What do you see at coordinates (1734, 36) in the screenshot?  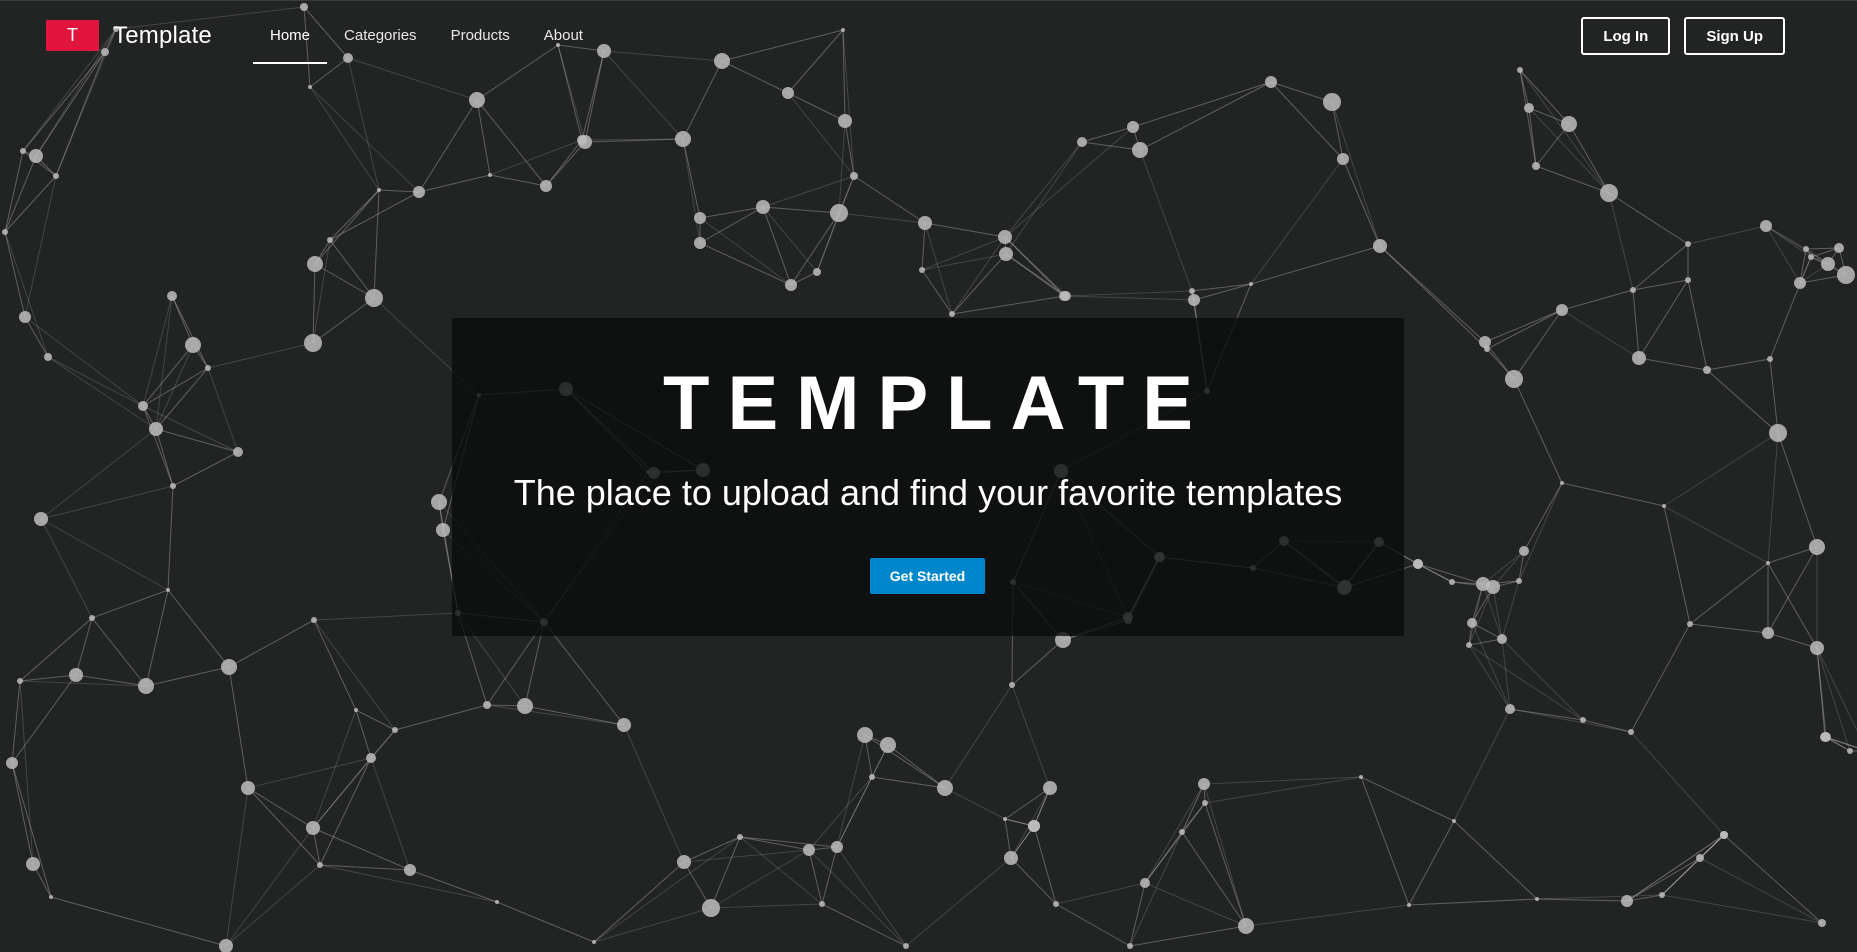 I see `signup-button: Sign Up` at bounding box center [1734, 36].